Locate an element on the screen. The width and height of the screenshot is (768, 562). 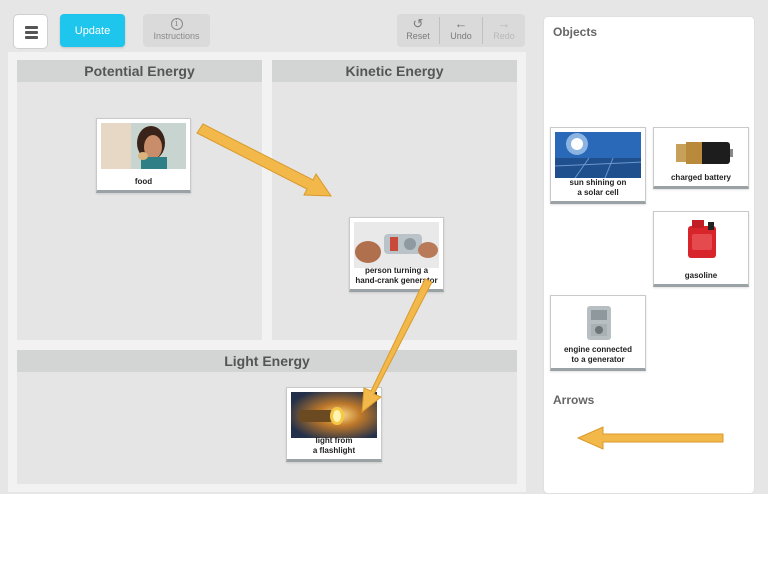
reset-label: Reset is located at coordinates (418, 36).